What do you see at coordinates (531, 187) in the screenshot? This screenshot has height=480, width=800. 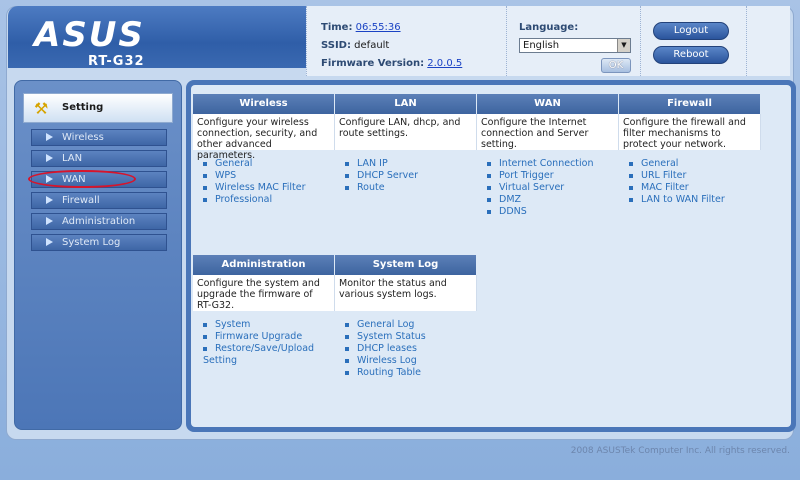 I see `card-link-label: Virtual Server` at bounding box center [531, 187].